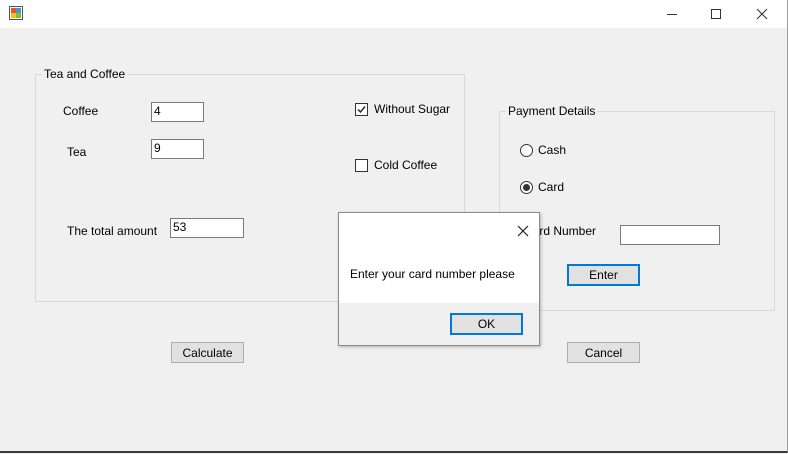  Describe the element at coordinates (112, 231) in the screenshot. I see `total-amount-label: The total amount` at that location.